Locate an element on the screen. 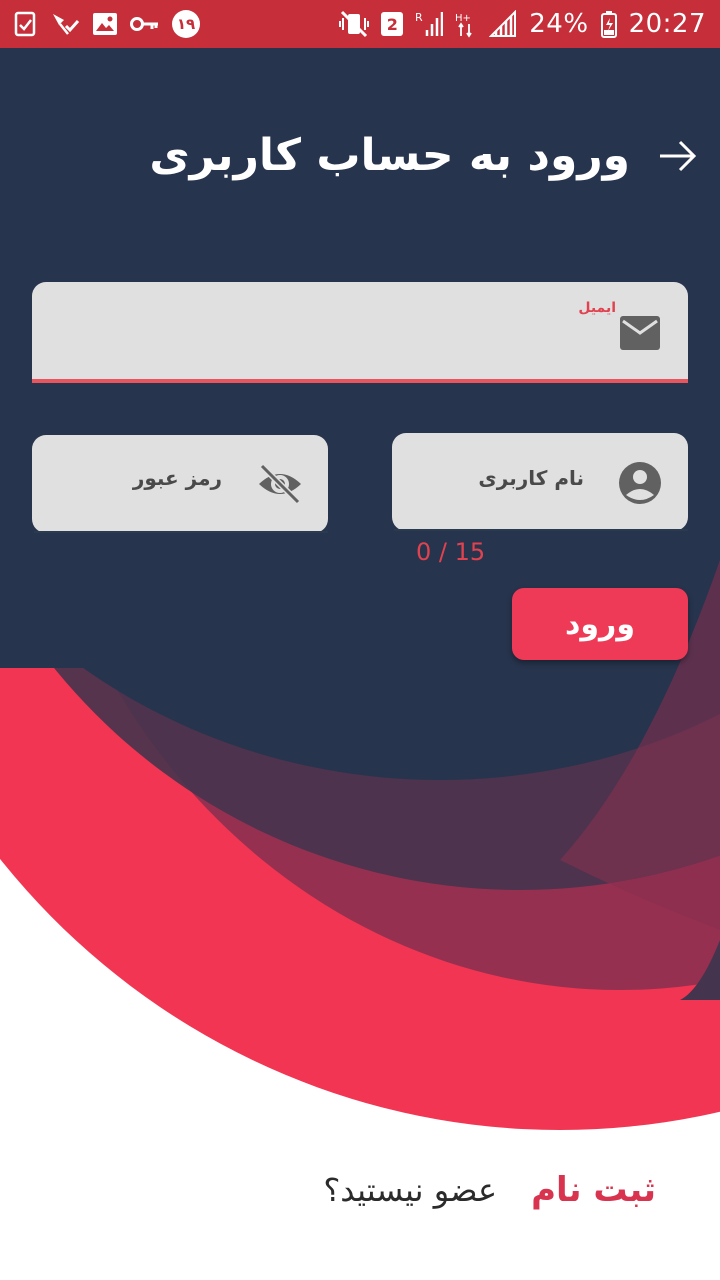  eye-off-icon is located at coordinates (280, 484).